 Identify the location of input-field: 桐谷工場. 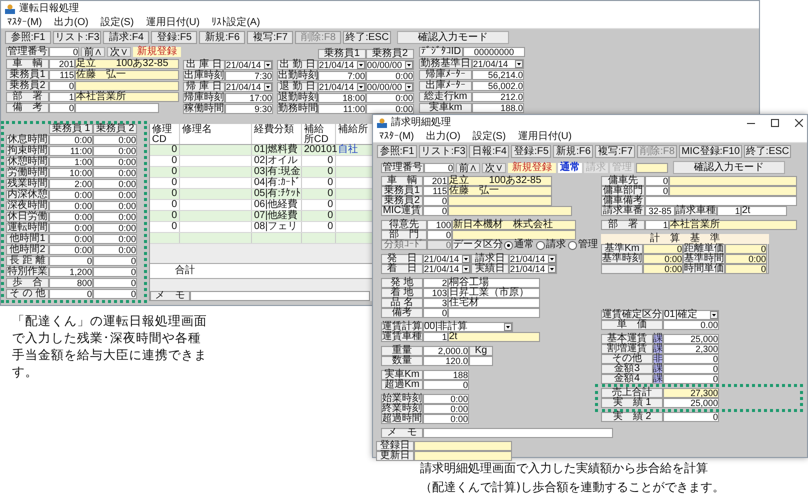
(494, 283).